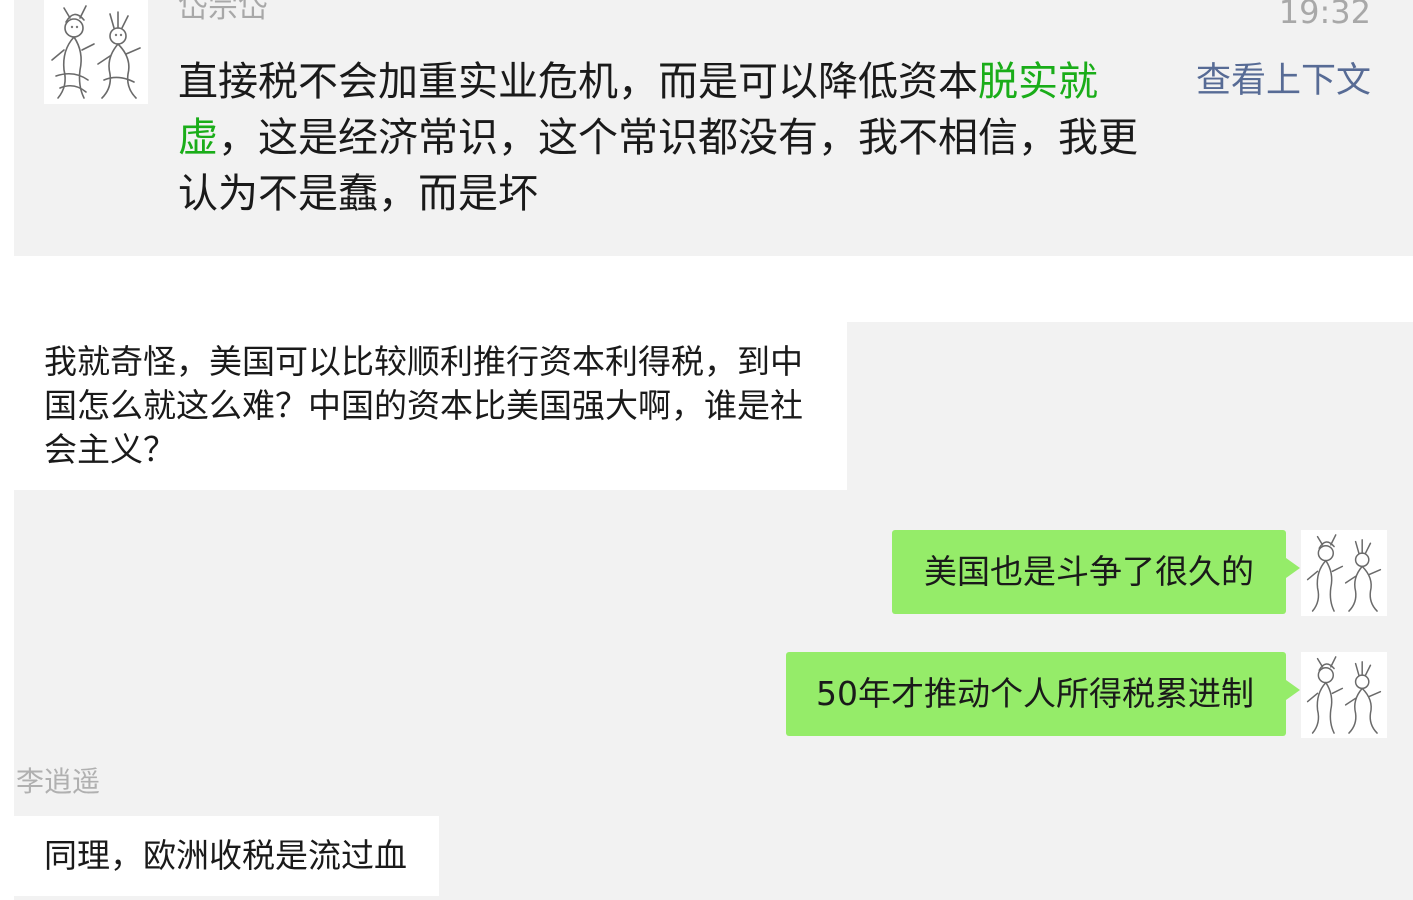 The height and width of the screenshot is (900, 1413). What do you see at coordinates (223, 12) in the screenshot?
I see `result-sender-name: 岱宗岱` at bounding box center [223, 12].